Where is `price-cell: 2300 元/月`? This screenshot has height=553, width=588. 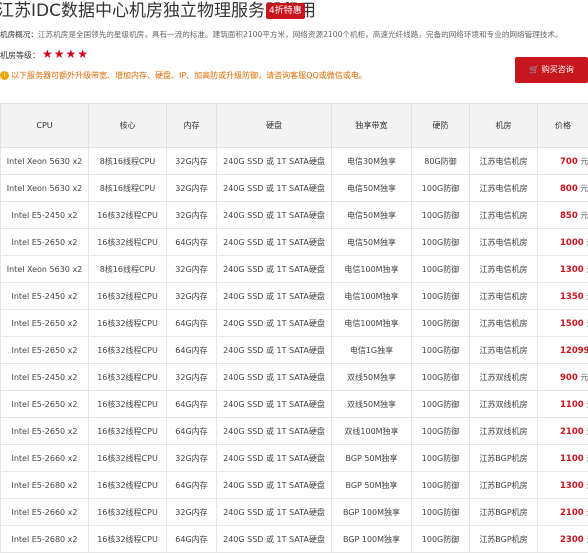
price-cell: 2300 元/月 is located at coordinates (563, 539).